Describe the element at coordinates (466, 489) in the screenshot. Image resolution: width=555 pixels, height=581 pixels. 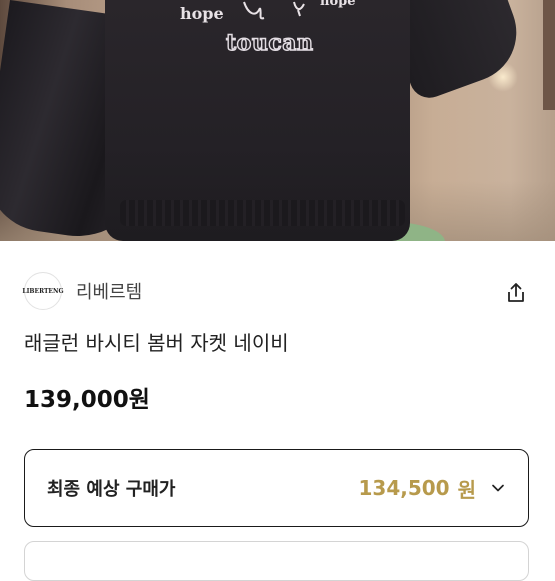
I see `final-price-currency: 원` at that location.